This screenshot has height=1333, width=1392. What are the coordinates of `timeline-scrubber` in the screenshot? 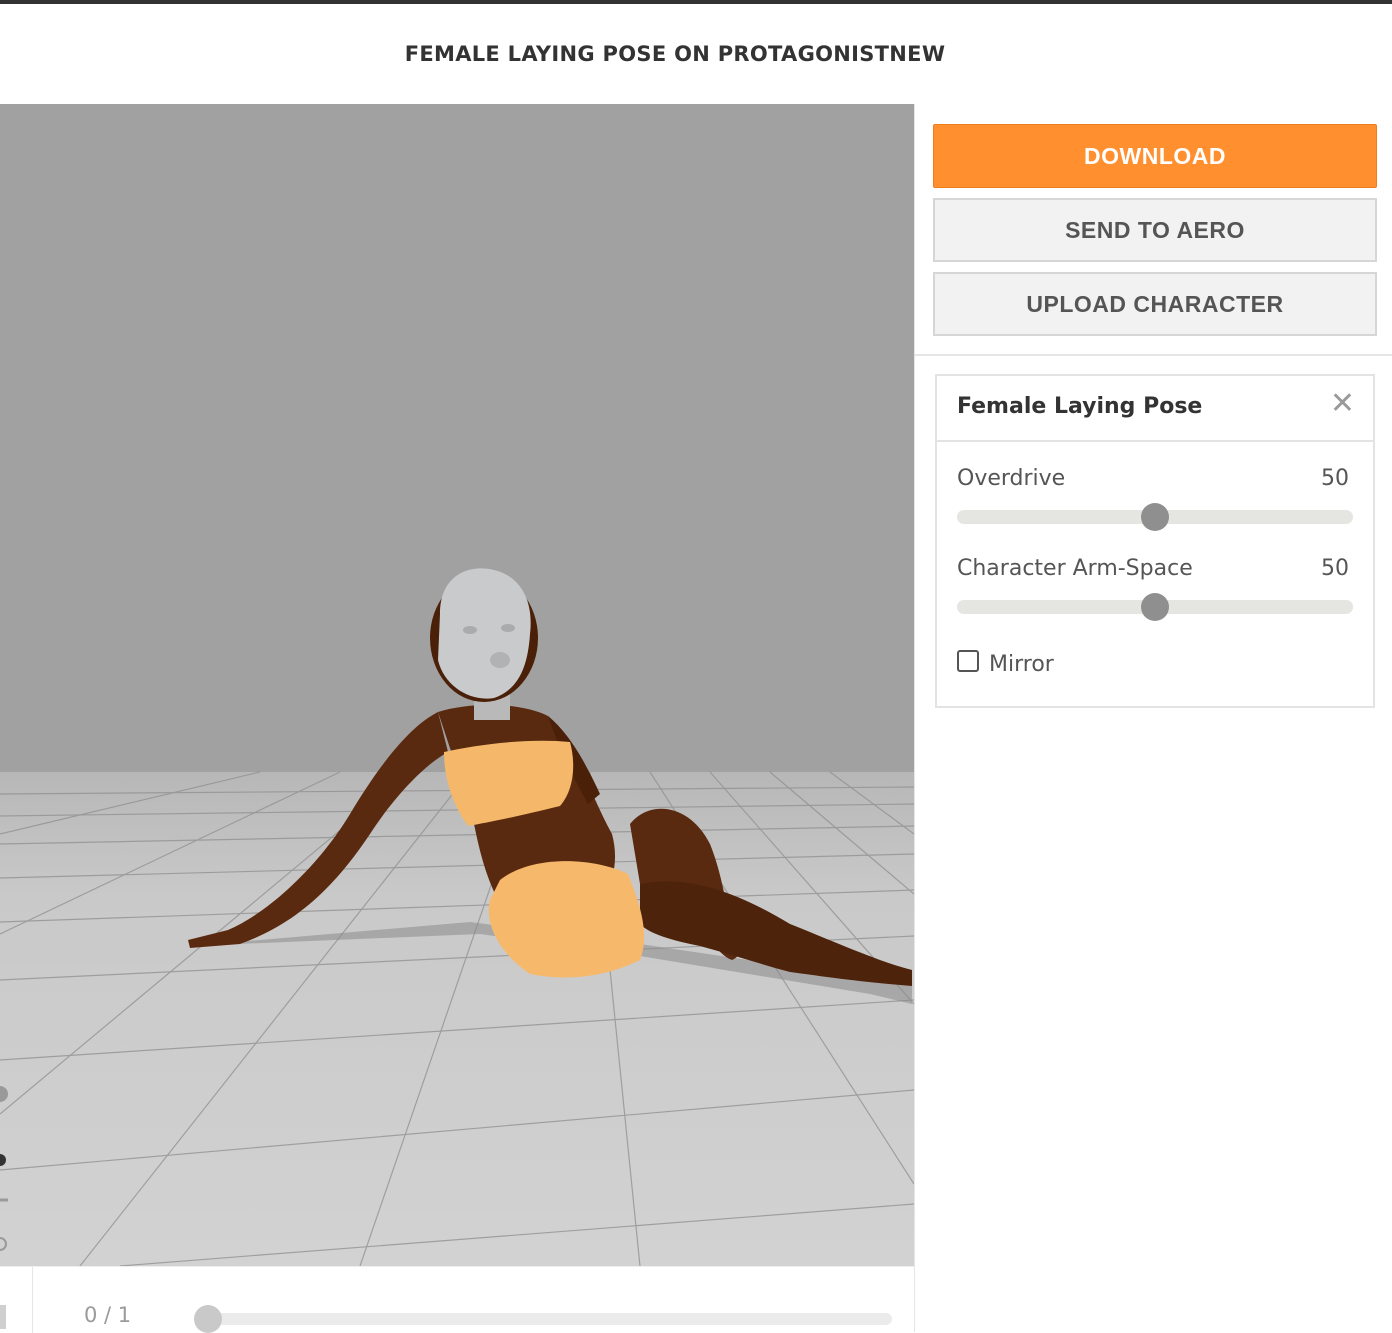 It's located at (208, 1319).